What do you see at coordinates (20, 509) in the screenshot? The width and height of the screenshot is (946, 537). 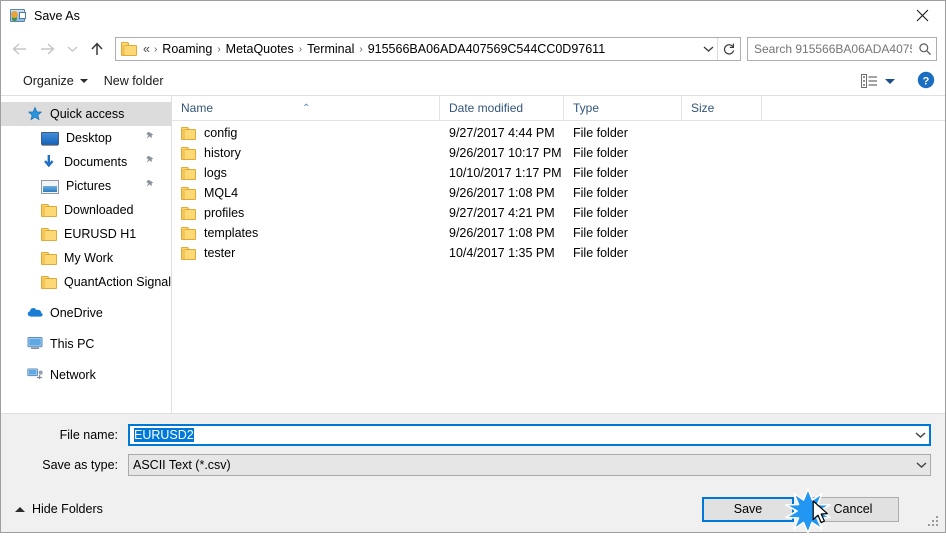 I see `chevron-up-icon` at bounding box center [20, 509].